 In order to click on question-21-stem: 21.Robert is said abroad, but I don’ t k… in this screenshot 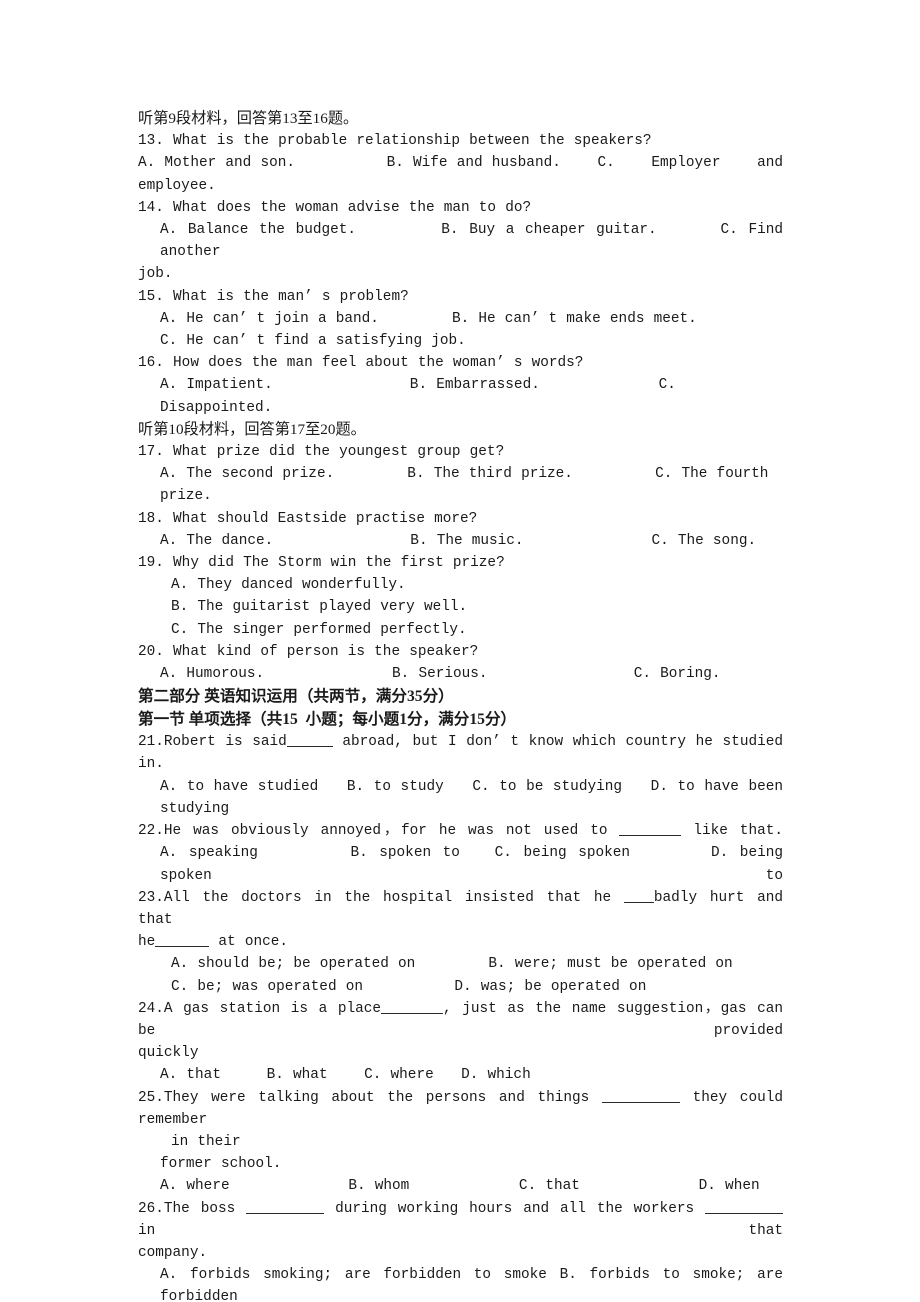, I will do `click(460, 753)`.